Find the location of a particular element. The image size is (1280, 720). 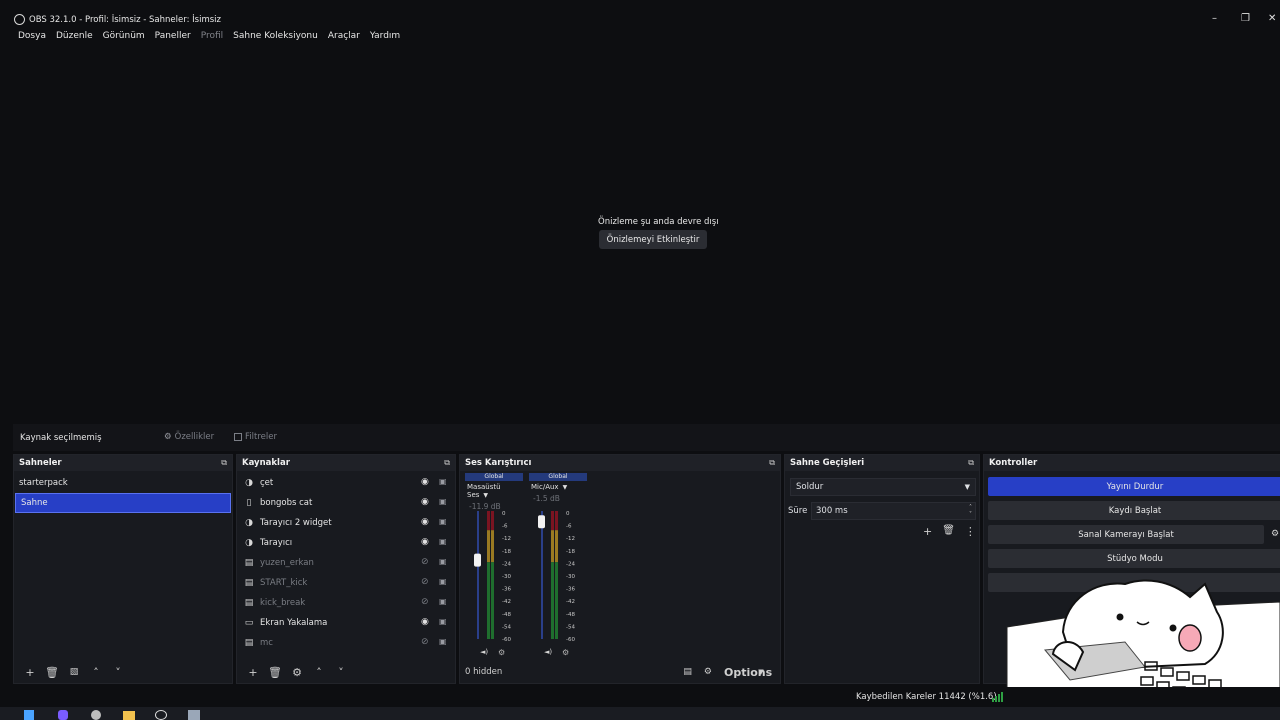

close-icon: ✕ is located at coordinates (1272, 18).